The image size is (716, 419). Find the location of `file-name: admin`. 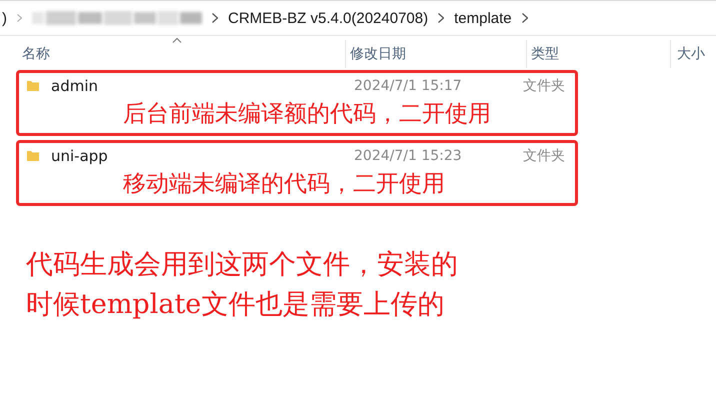

file-name: admin is located at coordinates (74, 86).